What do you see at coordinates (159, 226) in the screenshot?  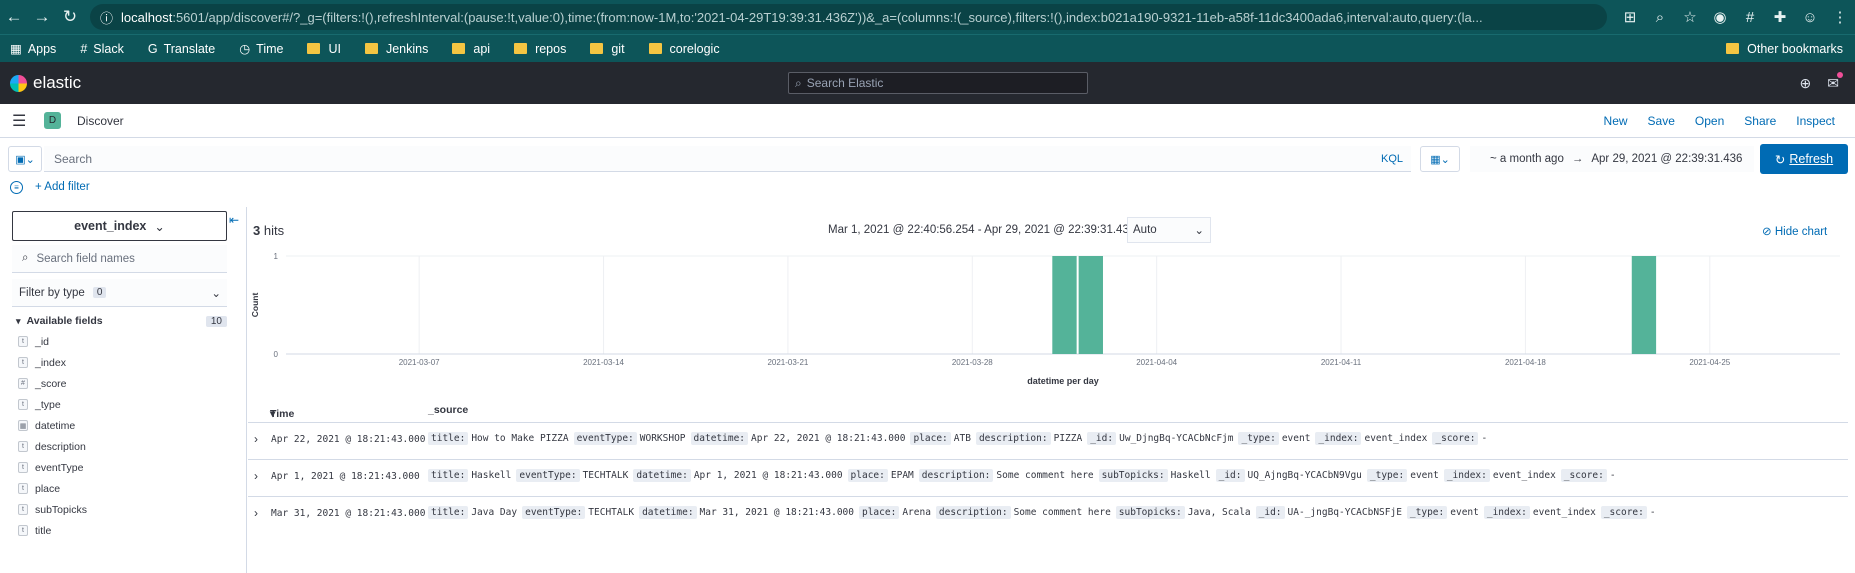 I see `chevron-down-icon: ⌄` at bounding box center [159, 226].